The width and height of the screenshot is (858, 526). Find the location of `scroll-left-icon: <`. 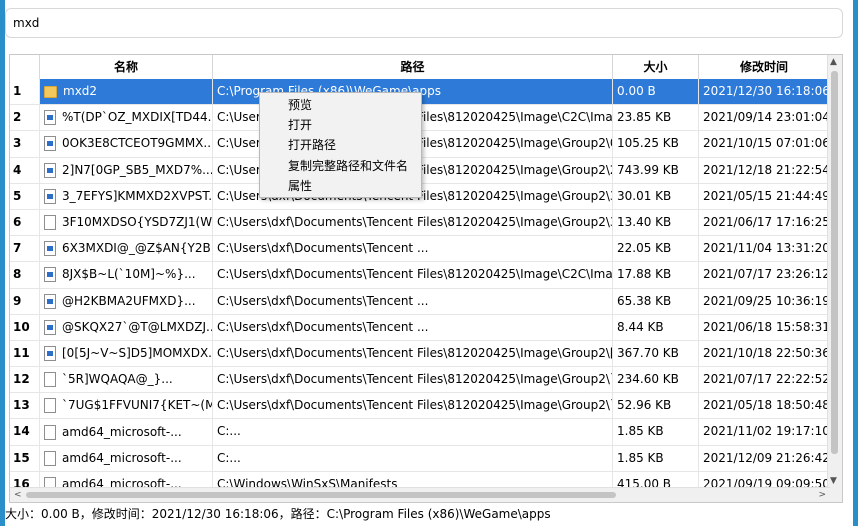

scroll-left-icon: < is located at coordinates (18, 495).